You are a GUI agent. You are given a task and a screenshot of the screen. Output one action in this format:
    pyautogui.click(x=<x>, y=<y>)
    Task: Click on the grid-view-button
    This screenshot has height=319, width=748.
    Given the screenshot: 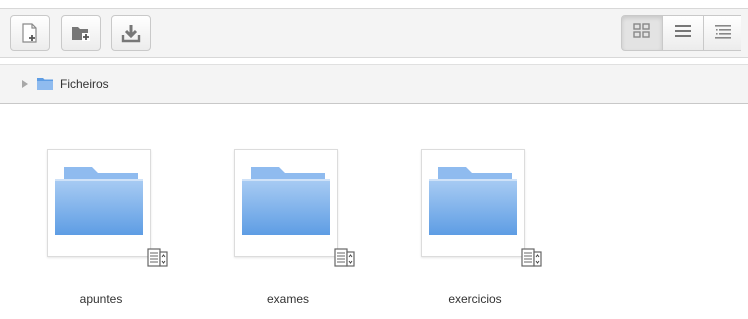 What is the action you would take?
    pyautogui.click(x=642, y=33)
    